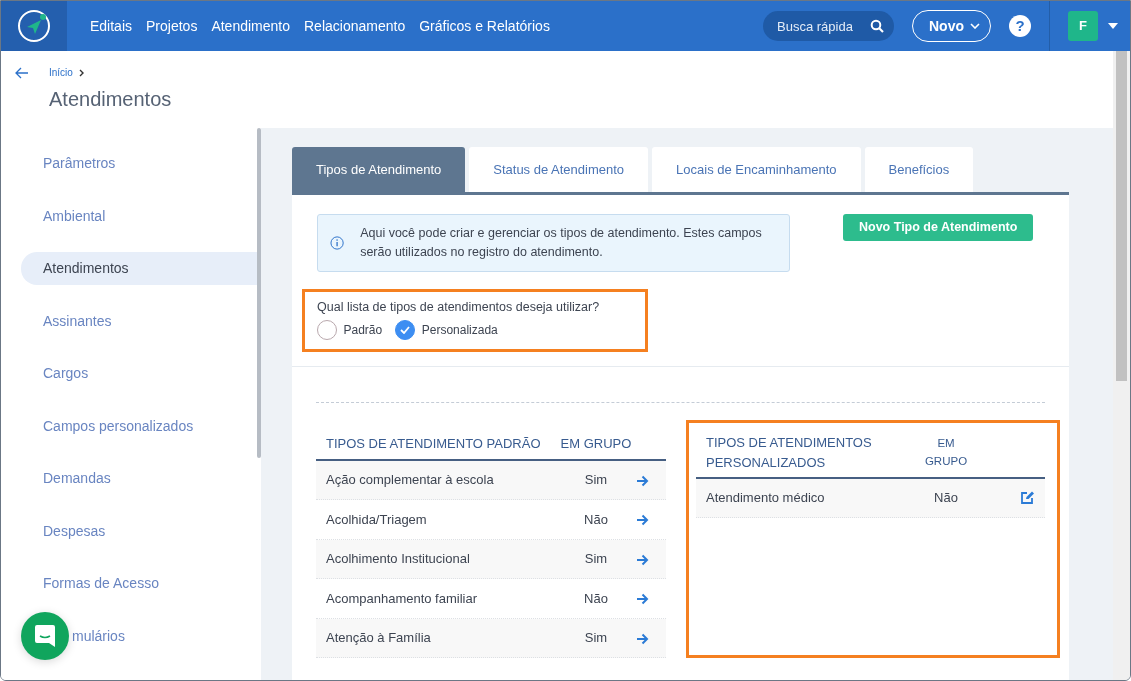 Image resolution: width=1131 pixels, height=681 pixels. What do you see at coordinates (61, 72) in the screenshot?
I see `breadcrumb-link: Início` at bounding box center [61, 72].